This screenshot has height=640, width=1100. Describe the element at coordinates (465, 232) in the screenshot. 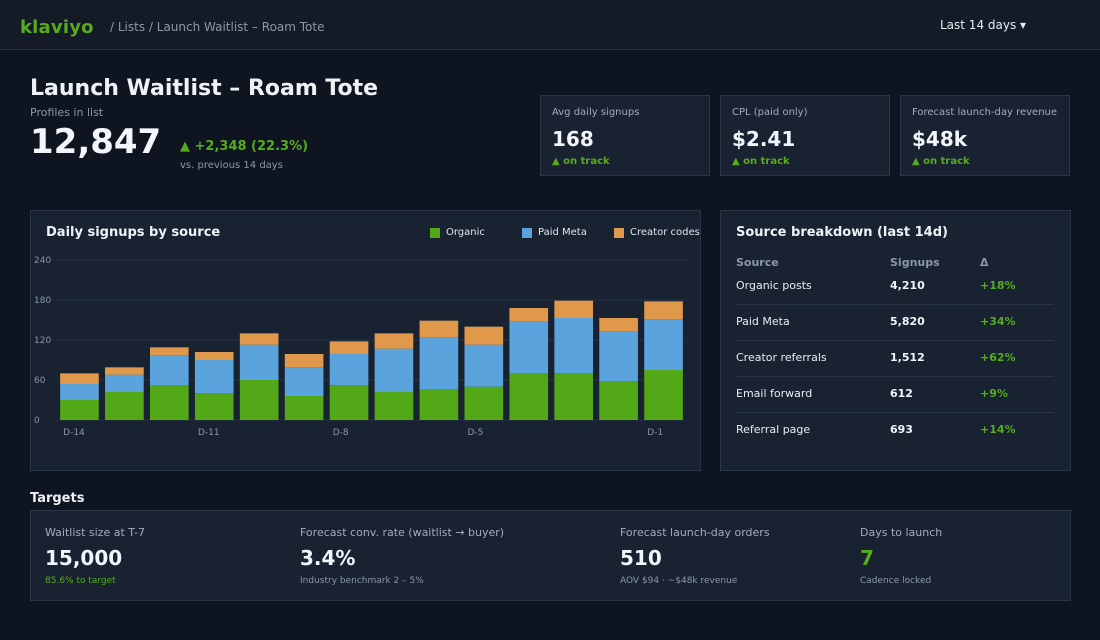

I see `legend-label-organic: Organic` at that location.